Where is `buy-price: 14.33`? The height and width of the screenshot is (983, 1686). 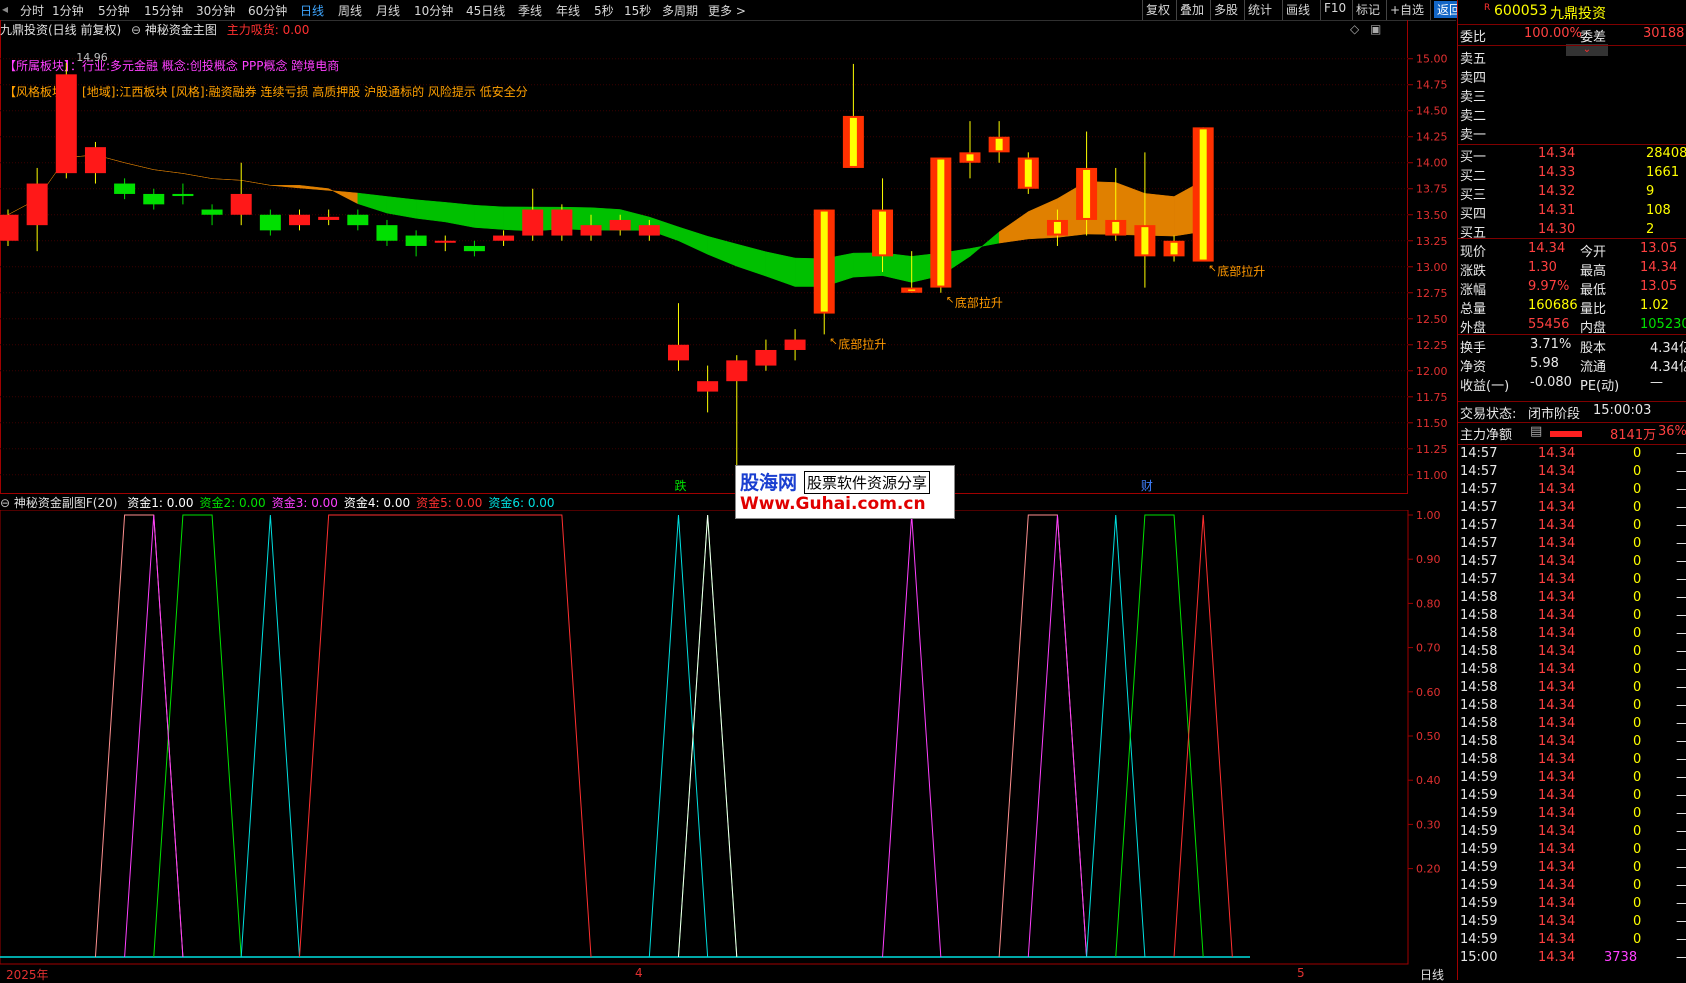 buy-price: 14.33 is located at coordinates (1557, 172).